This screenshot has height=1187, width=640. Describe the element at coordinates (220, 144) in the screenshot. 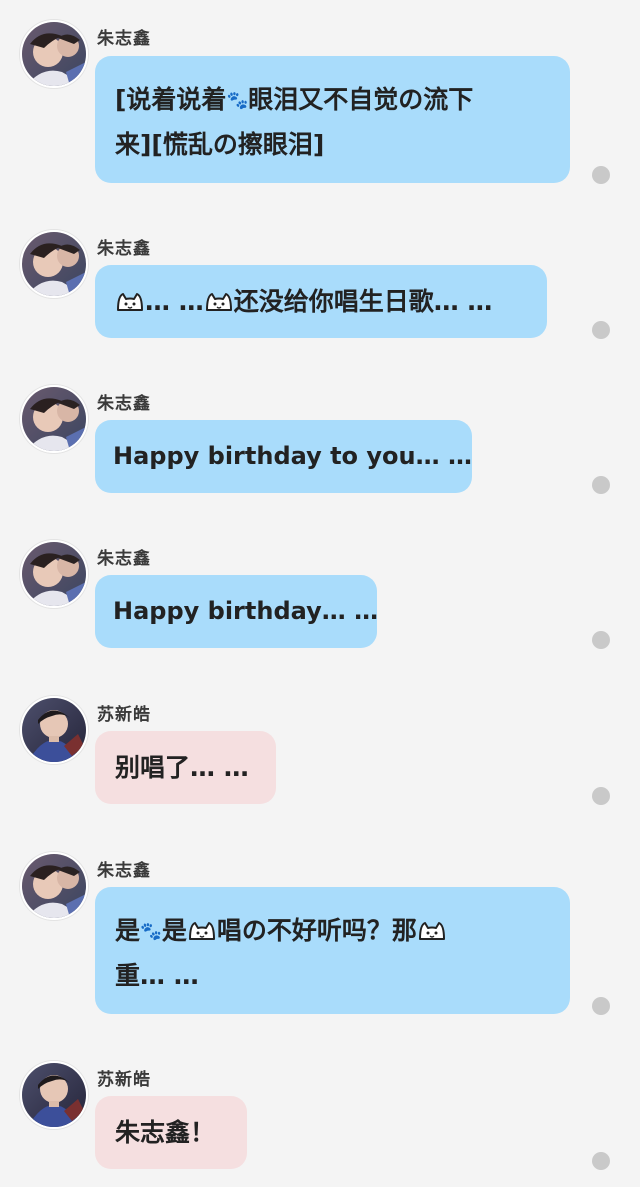

I see `text-segment: 来][慌乱の擦眼泪]` at that location.